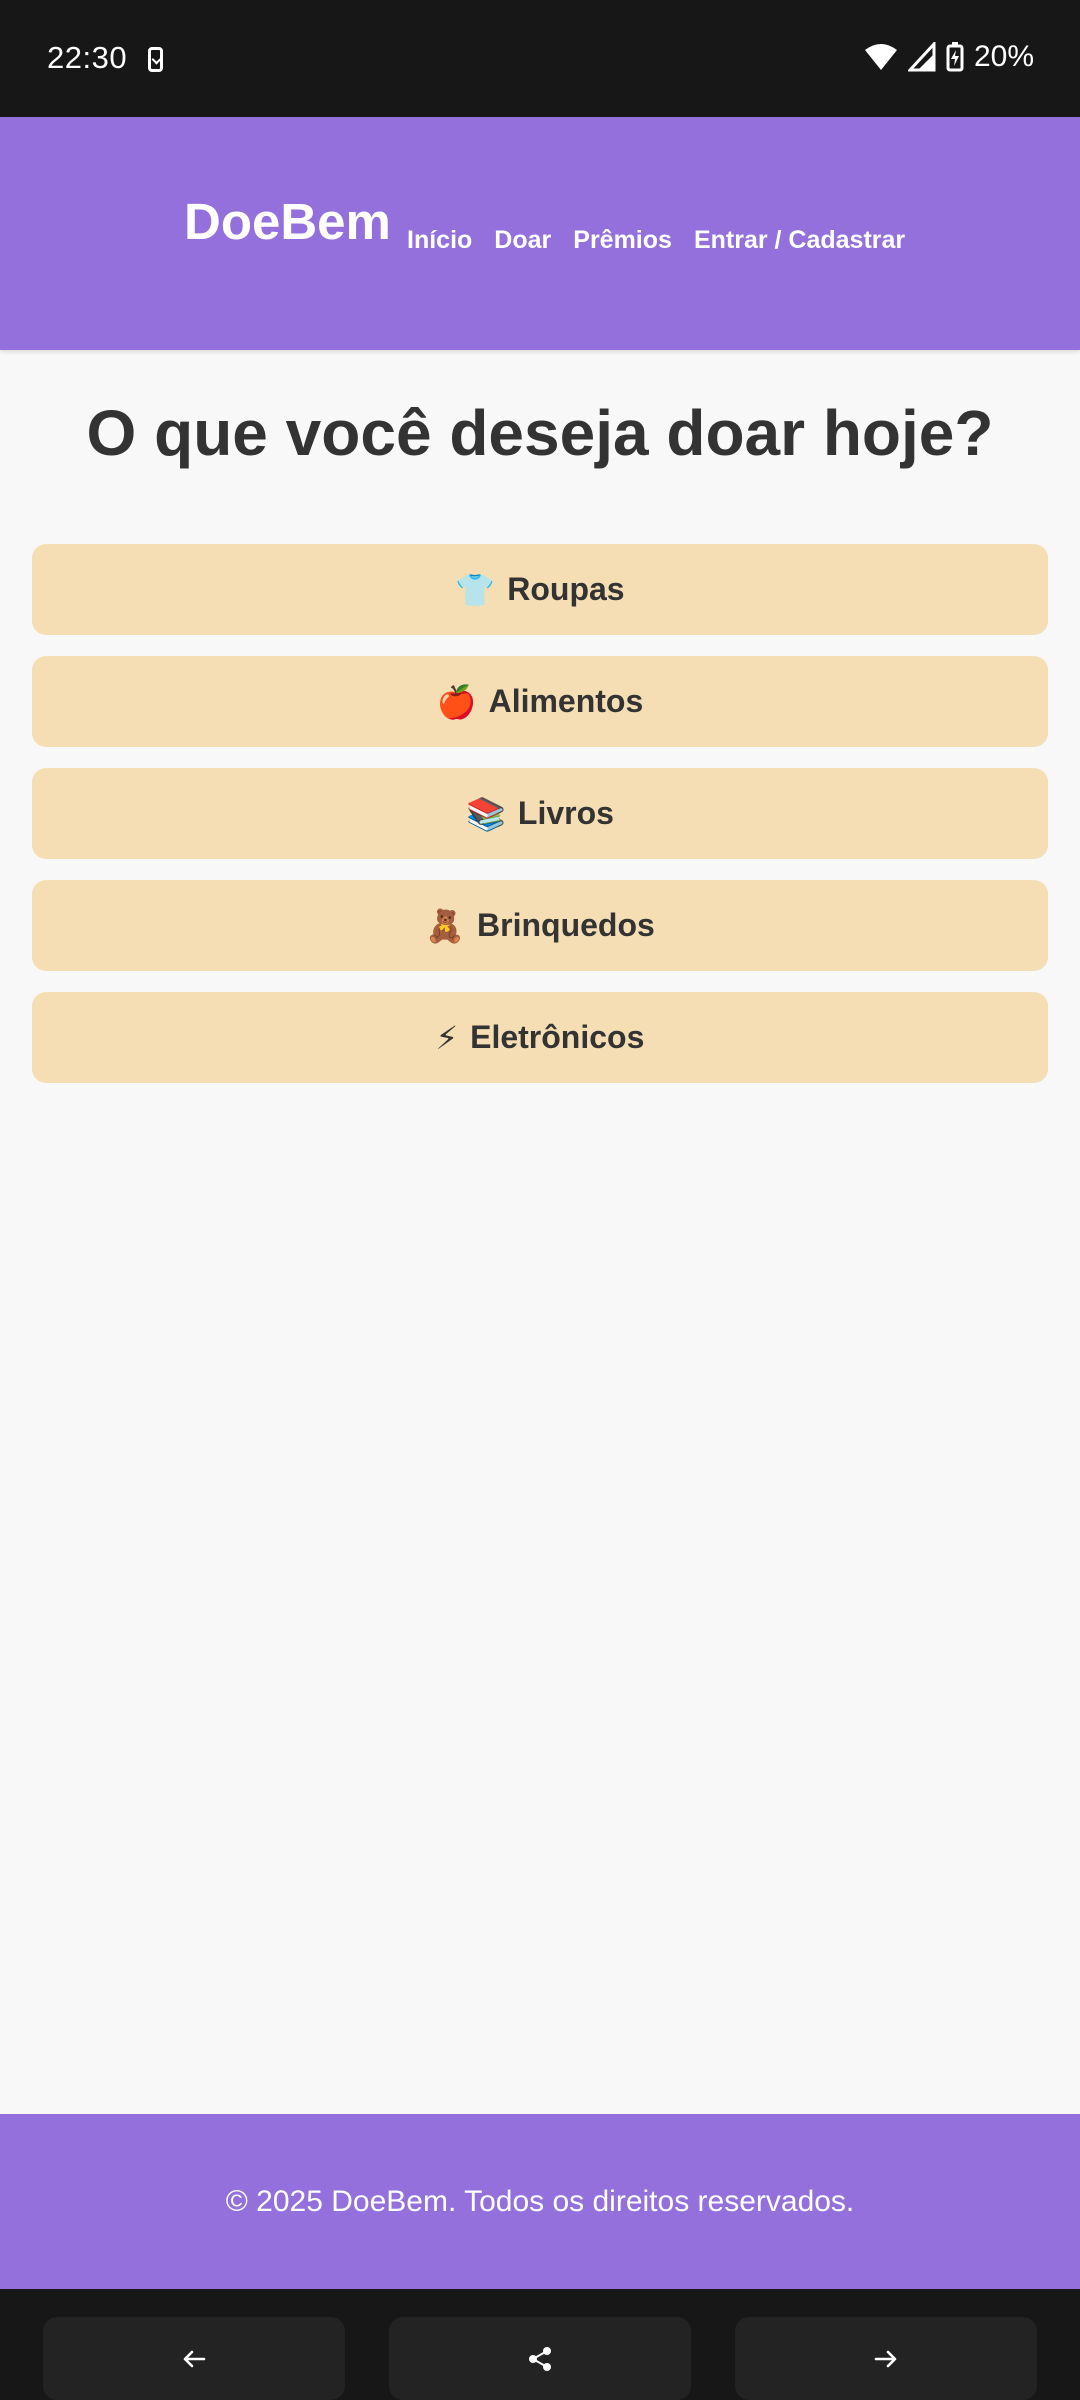  I want to click on option-label: Roupas, so click(566, 589).